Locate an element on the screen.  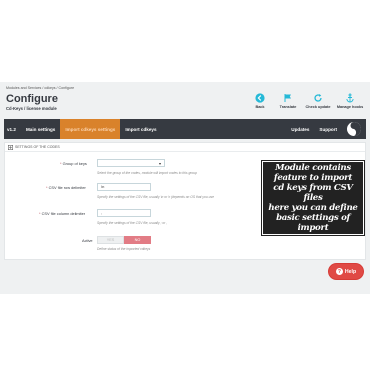
row-delimiter-input: \n is located at coordinates (124, 187).